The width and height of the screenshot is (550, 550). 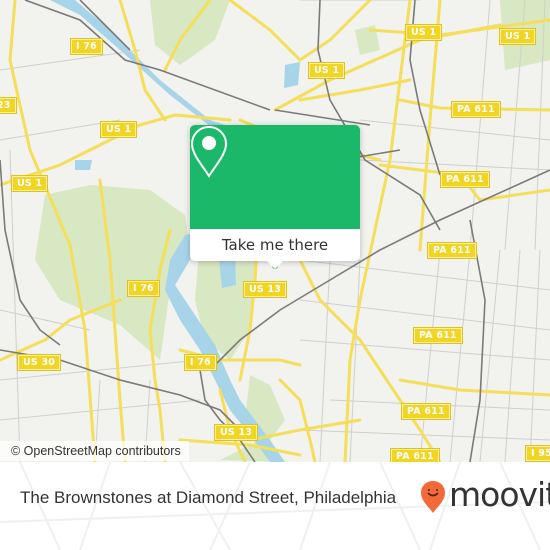 What do you see at coordinates (190, 32) in the screenshot?
I see `park-north` at bounding box center [190, 32].